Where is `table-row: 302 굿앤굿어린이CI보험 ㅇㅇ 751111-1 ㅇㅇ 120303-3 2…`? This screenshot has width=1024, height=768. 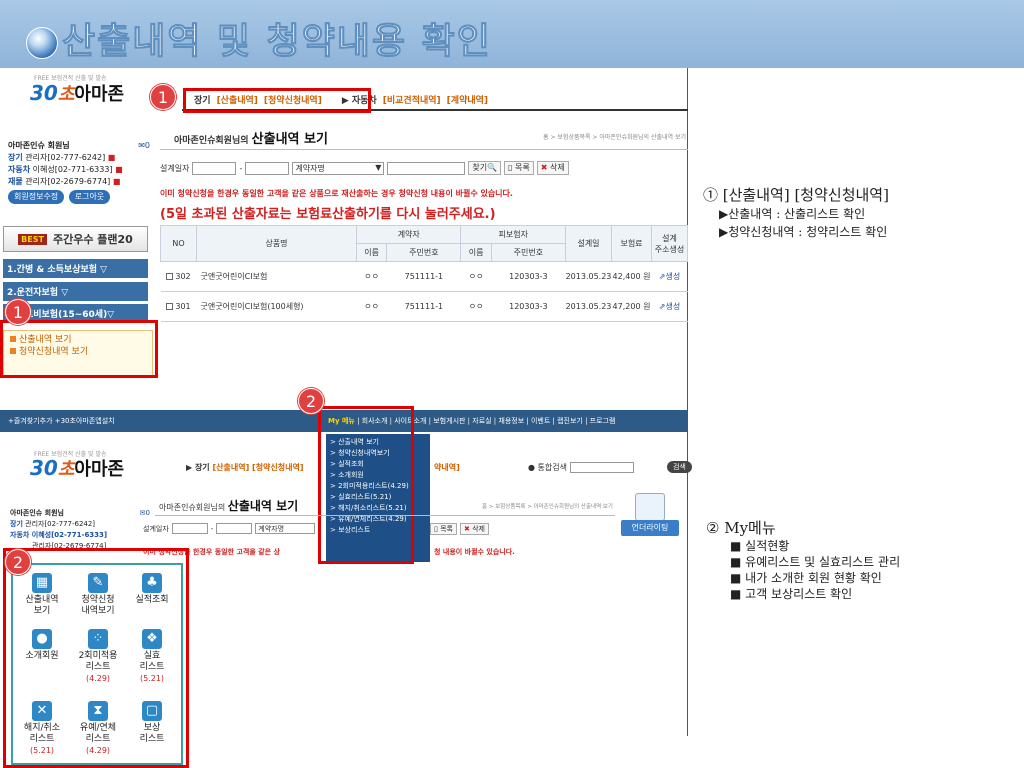
table-row: 302 굿앤굿어린이CI보험 ㅇㅇ 751111-1 ㅇㅇ 120303-3 2… is located at coordinates (424, 276).